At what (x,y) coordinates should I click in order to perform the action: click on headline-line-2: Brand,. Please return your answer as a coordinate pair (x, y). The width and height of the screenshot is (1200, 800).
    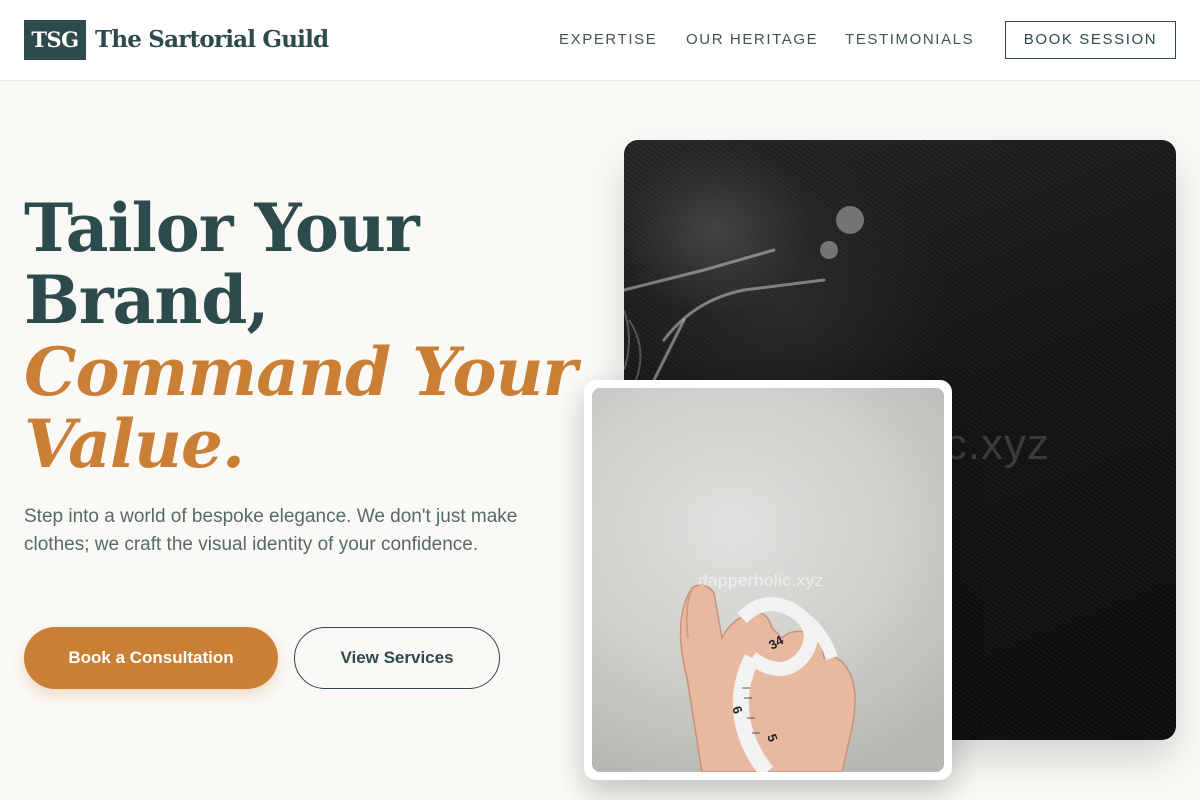
    Looking at the image, I should click on (146, 300).